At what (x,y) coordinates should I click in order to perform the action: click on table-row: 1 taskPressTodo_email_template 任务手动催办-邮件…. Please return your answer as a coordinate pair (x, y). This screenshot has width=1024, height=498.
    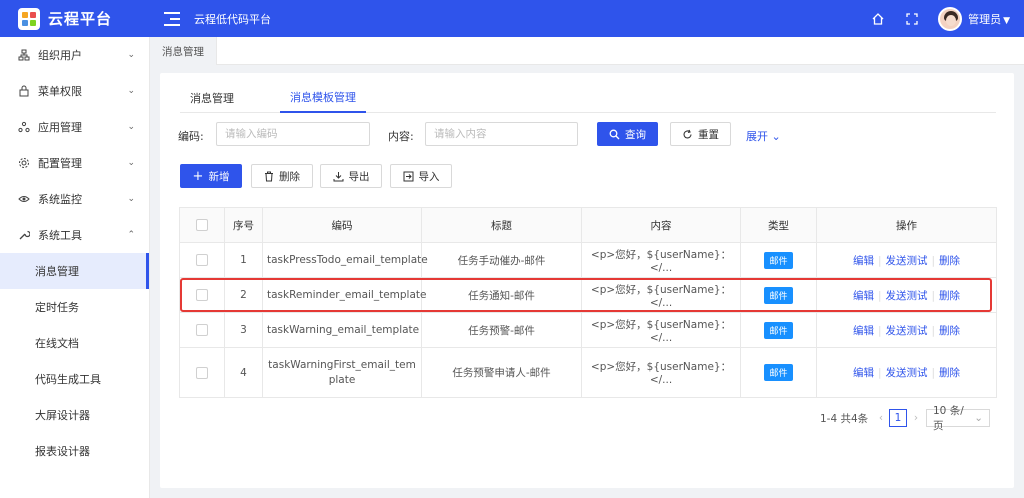
    Looking at the image, I should click on (588, 260).